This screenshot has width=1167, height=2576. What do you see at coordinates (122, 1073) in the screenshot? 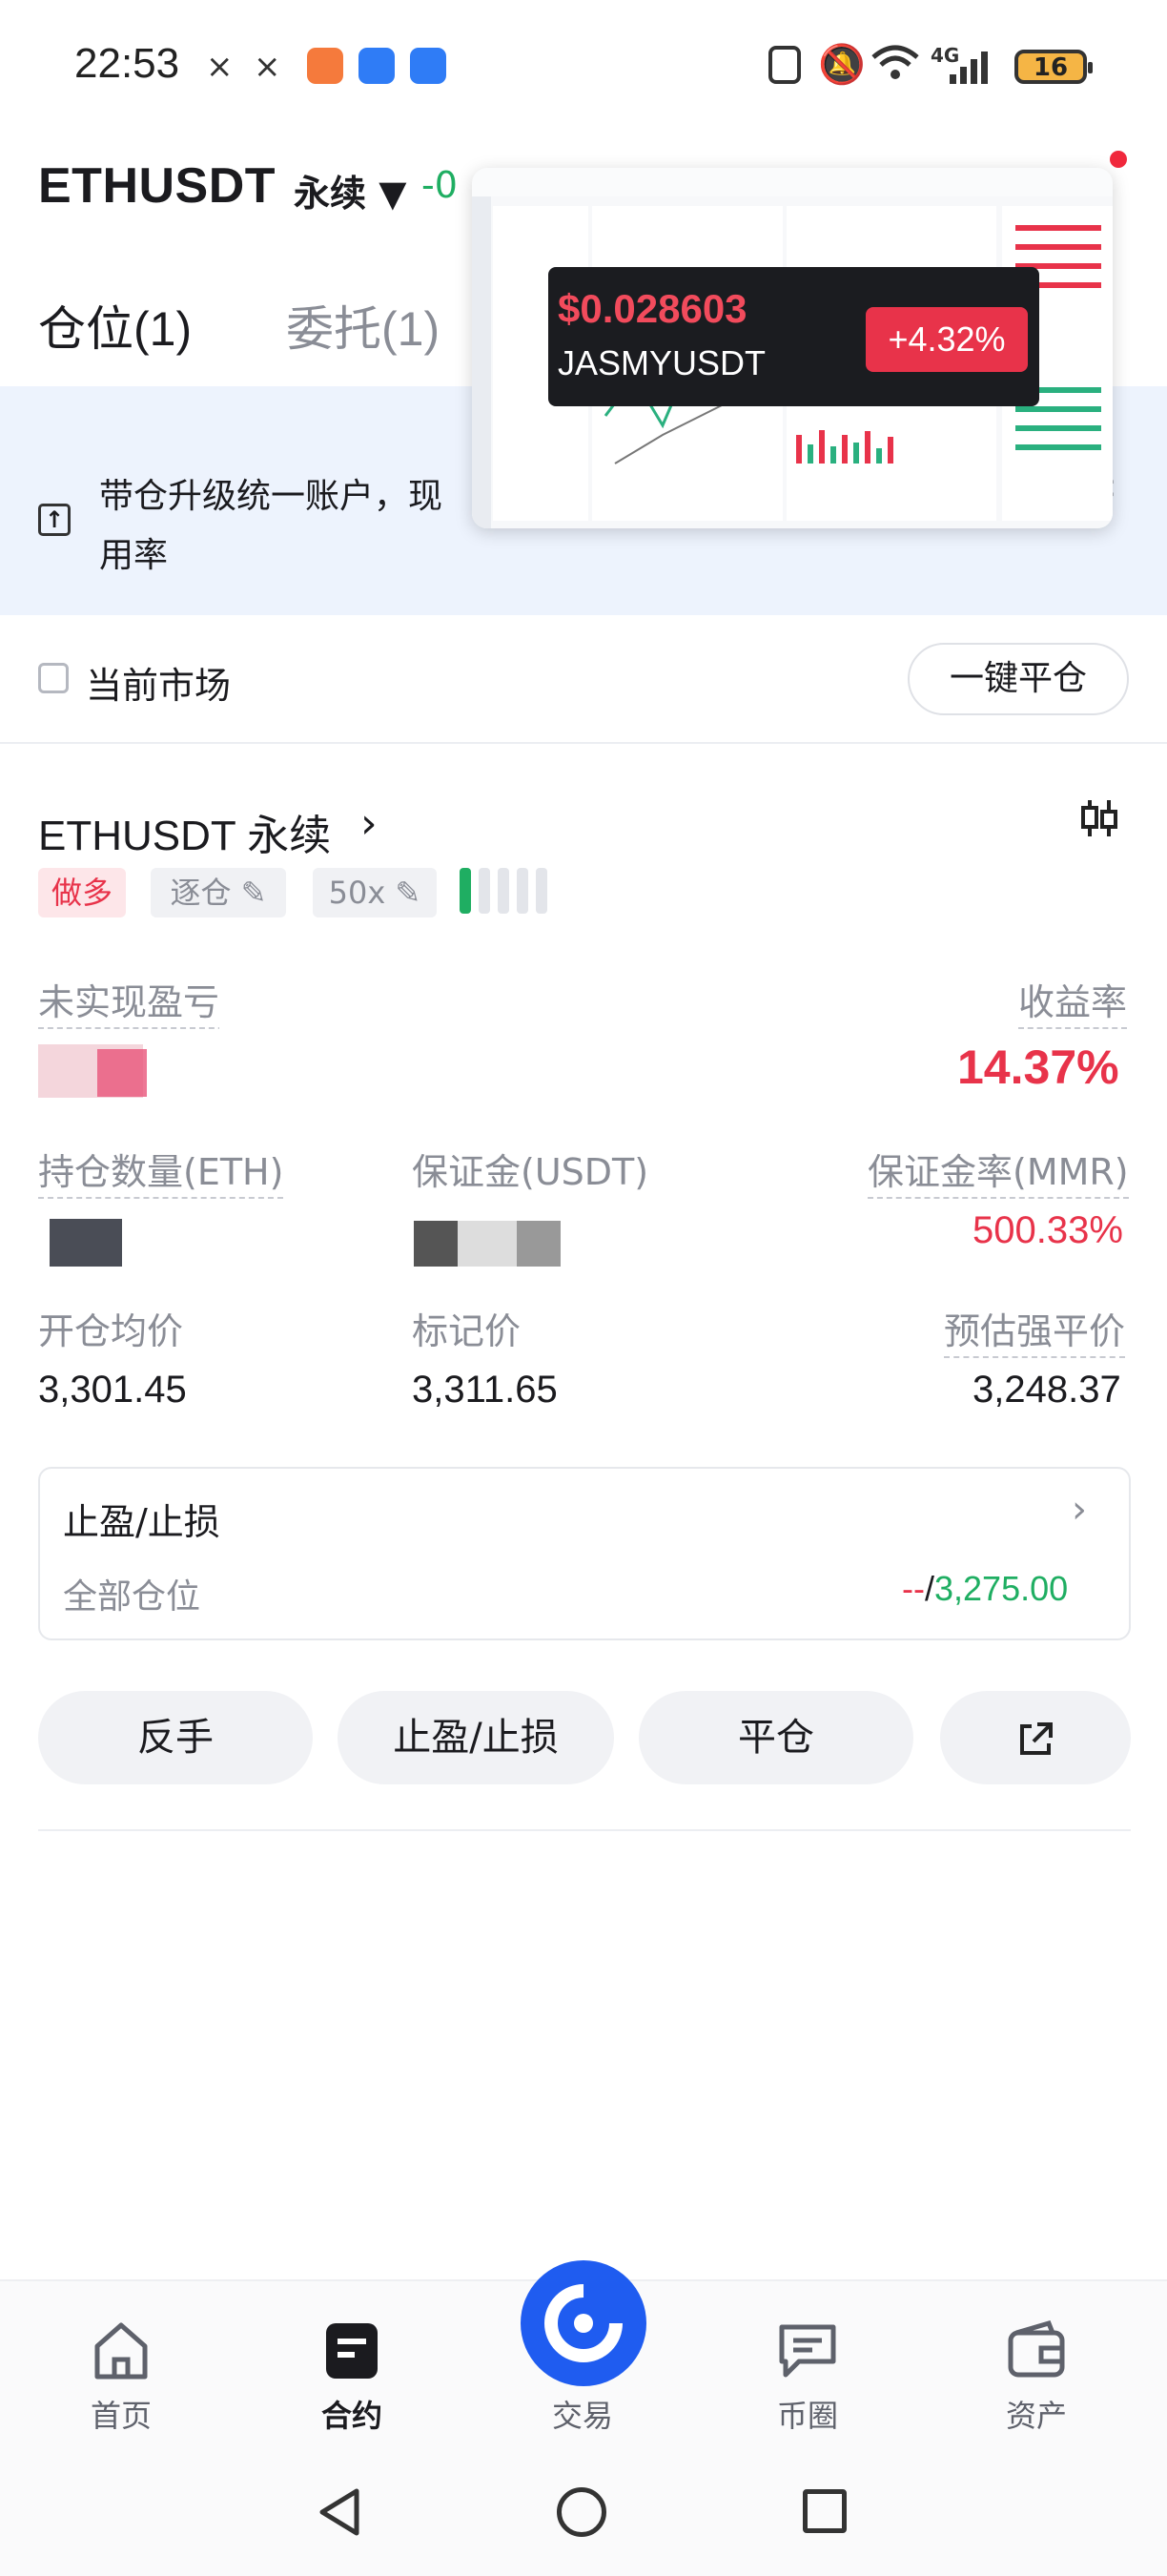
I see `unrealized-pnl-value-mask` at bounding box center [122, 1073].